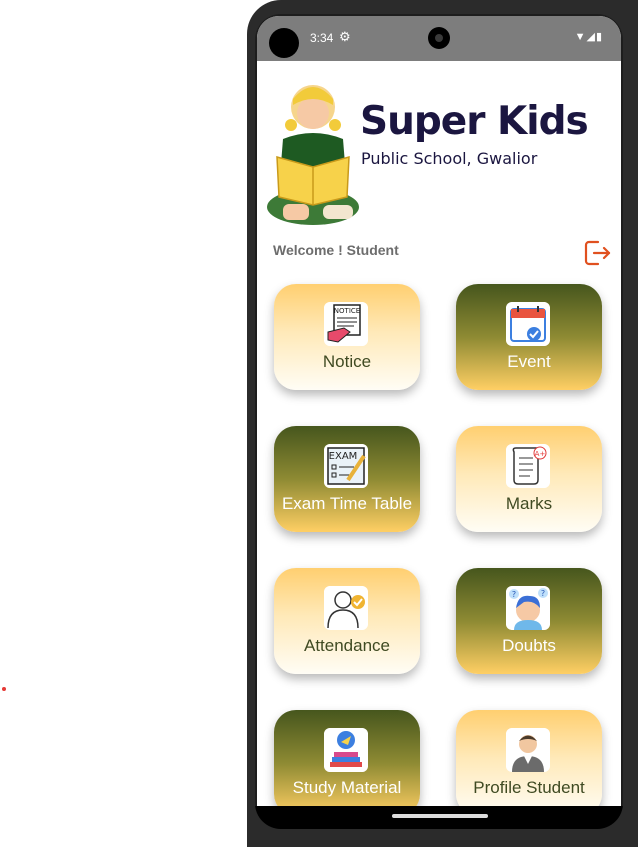 The width and height of the screenshot is (638, 847). Describe the element at coordinates (313, 155) in the screenshot. I see `reading-girl-illustration` at that location.